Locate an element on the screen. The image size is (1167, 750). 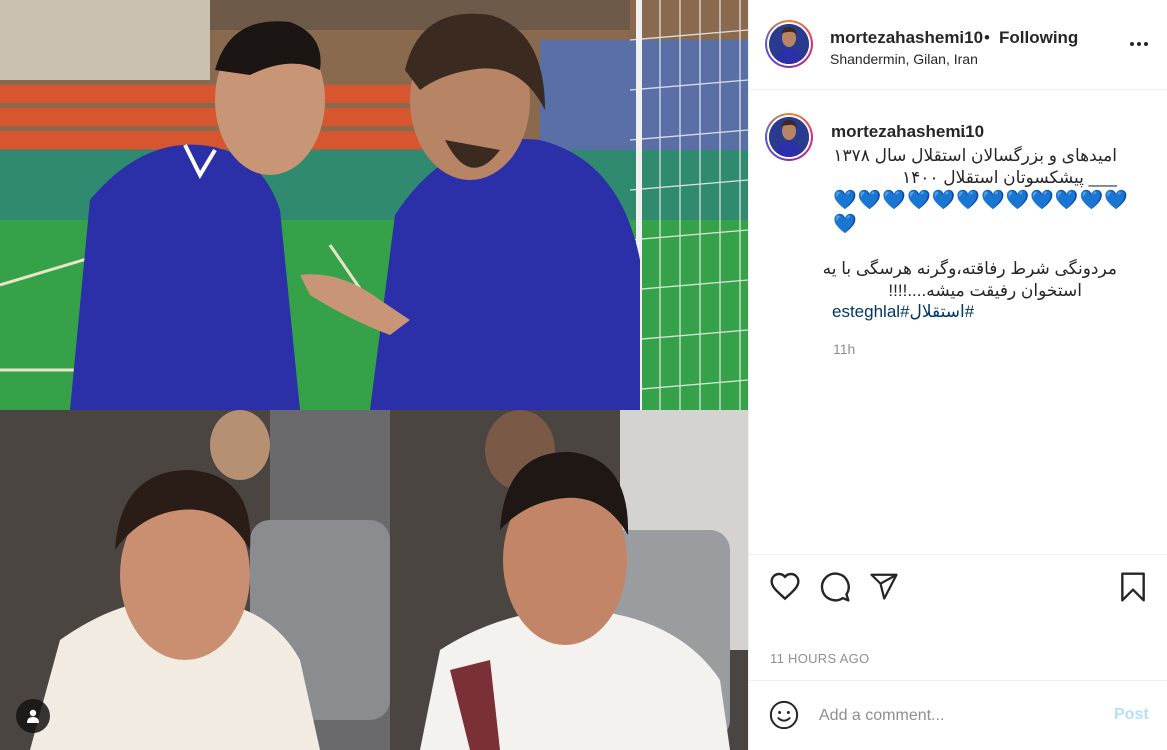
comment-input is located at coordinates (959, 716).